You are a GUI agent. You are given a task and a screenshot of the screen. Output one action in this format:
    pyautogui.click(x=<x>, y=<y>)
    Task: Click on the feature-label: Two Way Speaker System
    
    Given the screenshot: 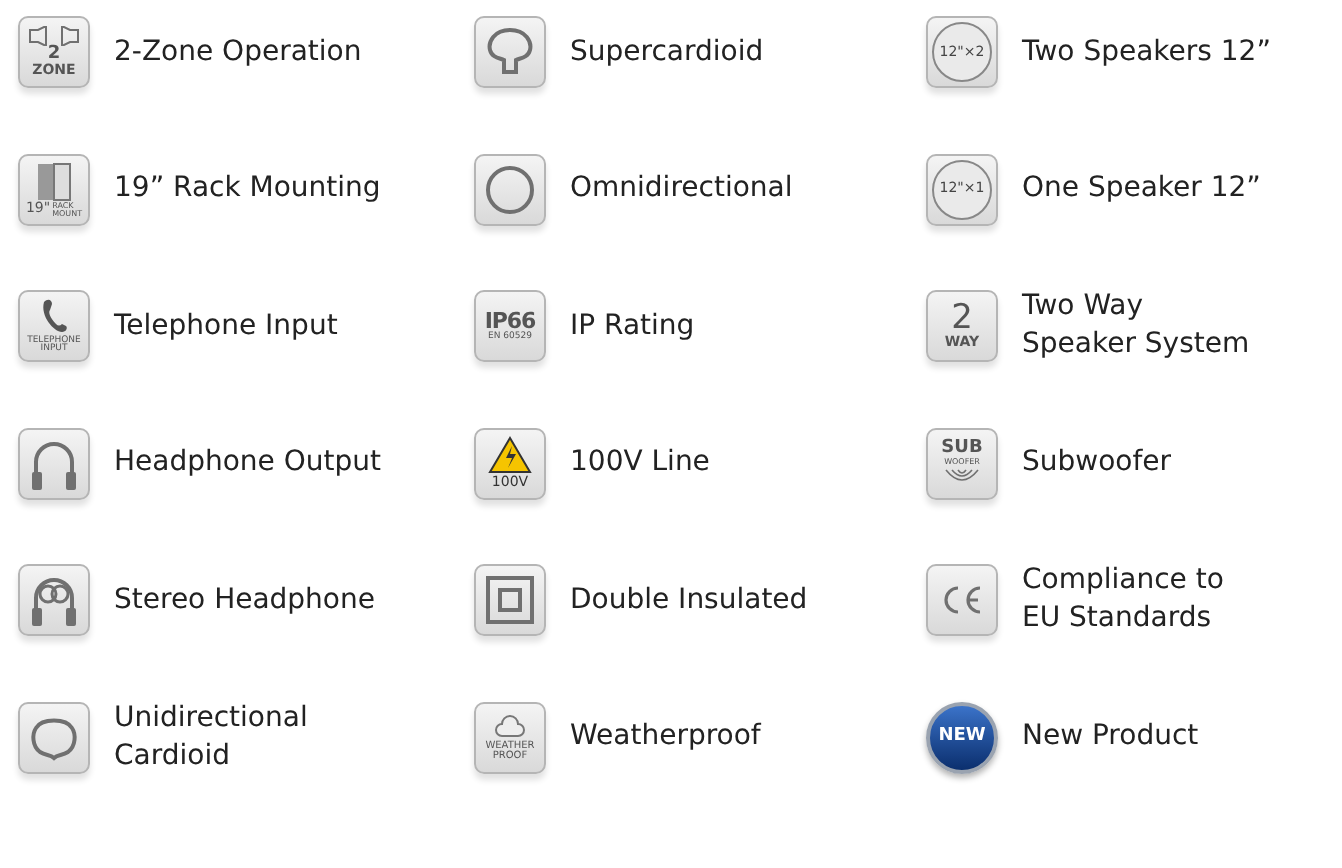 What is the action you would take?
    pyautogui.click(x=1136, y=326)
    